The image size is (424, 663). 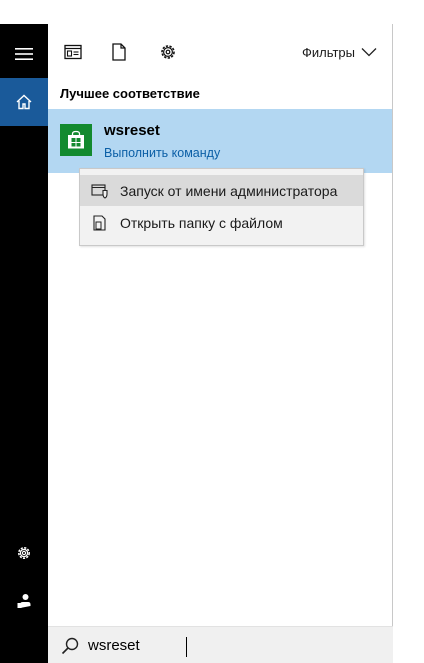 What do you see at coordinates (130, 93) in the screenshot?
I see `best-match-heading: Лучшее соответствие` at bounding box center [130, 93].